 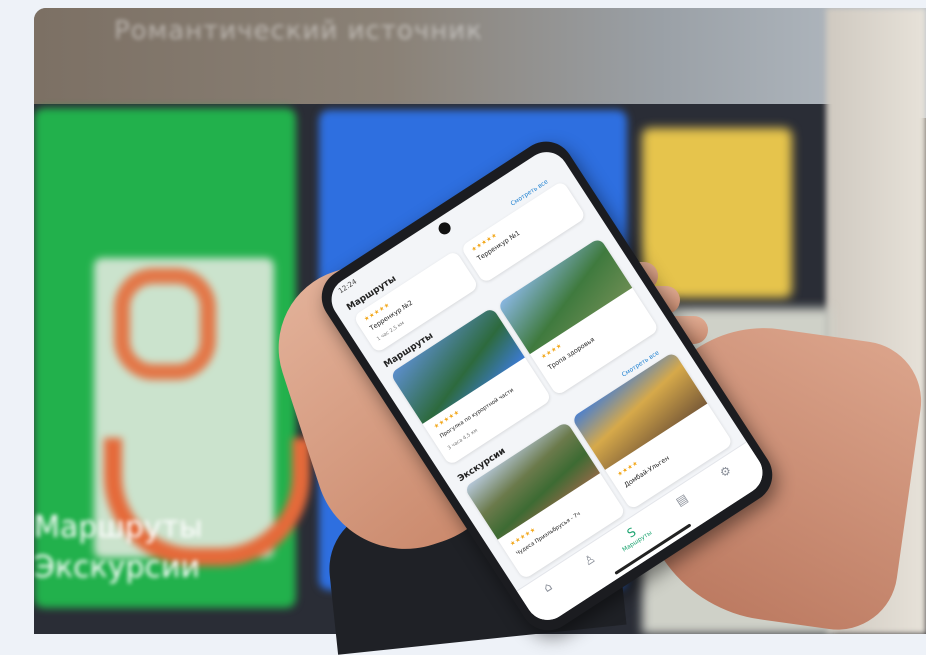 I want to click on person-icon: ♙, so click(x=589, y=560).